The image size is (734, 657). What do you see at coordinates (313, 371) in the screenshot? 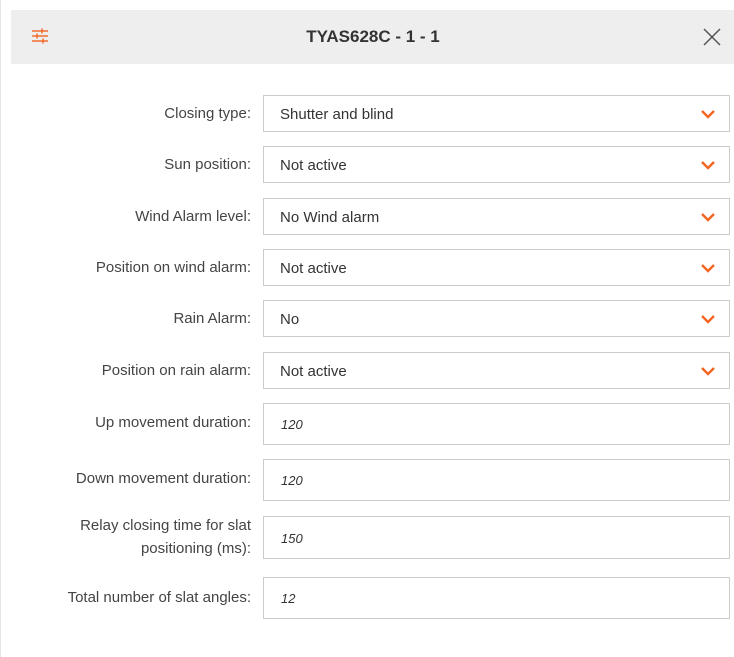
I see `position-on-rain-alarm-value: Not active` at bounding box center [313, 371].